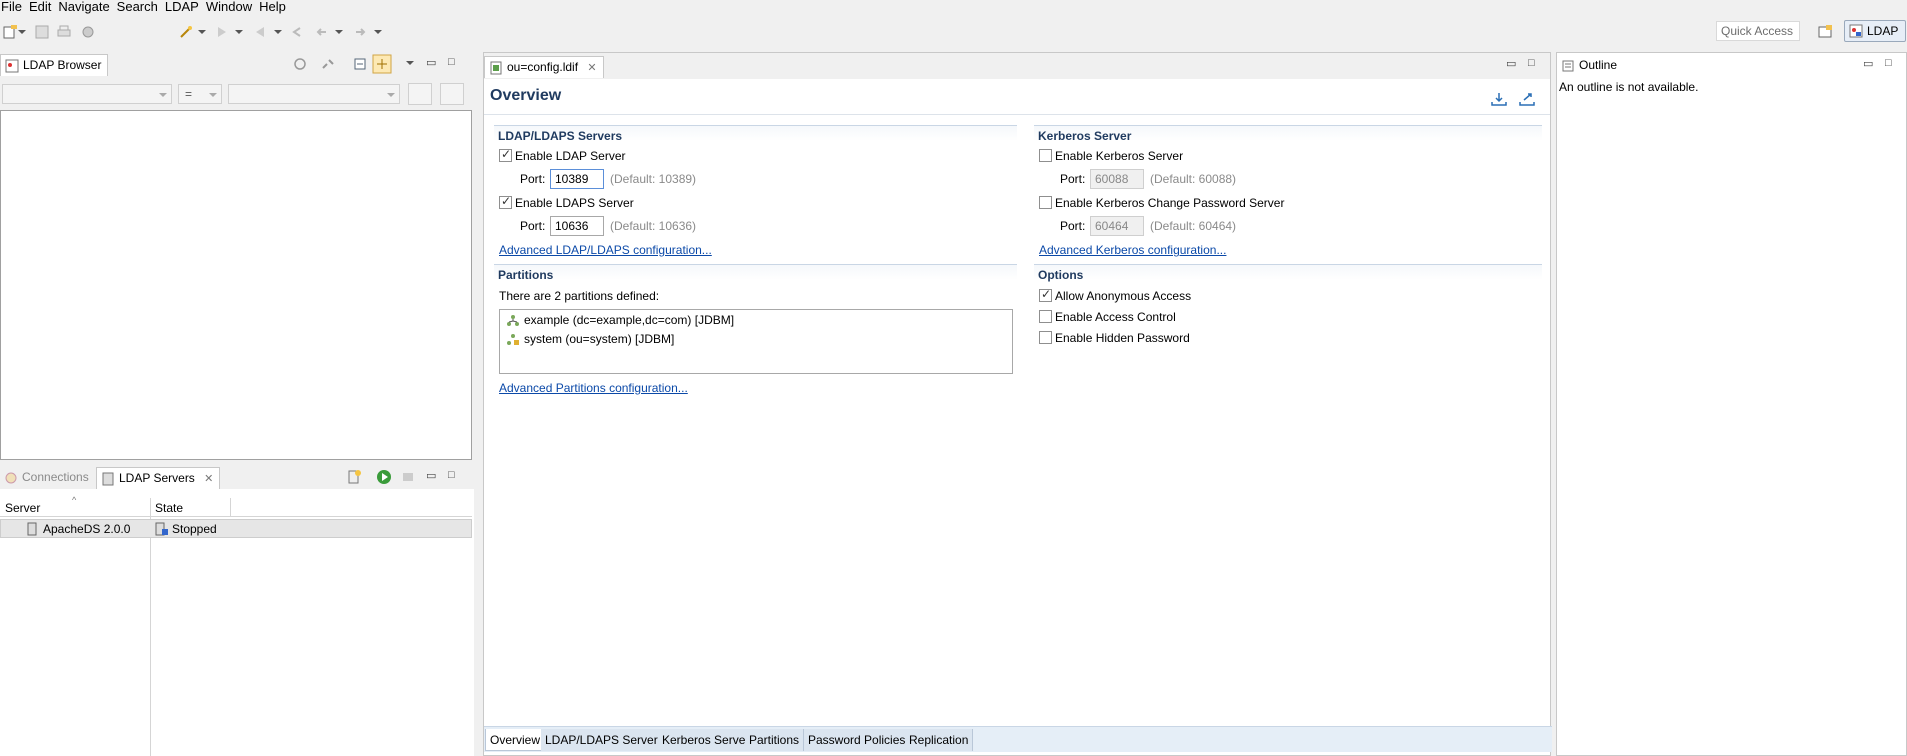 The height and width of the screenshot is (756, 1907). Describe the element at coordinates (1875, 31) in the screenshot. I see `ldap-perspective-button: LDAP` at that location.